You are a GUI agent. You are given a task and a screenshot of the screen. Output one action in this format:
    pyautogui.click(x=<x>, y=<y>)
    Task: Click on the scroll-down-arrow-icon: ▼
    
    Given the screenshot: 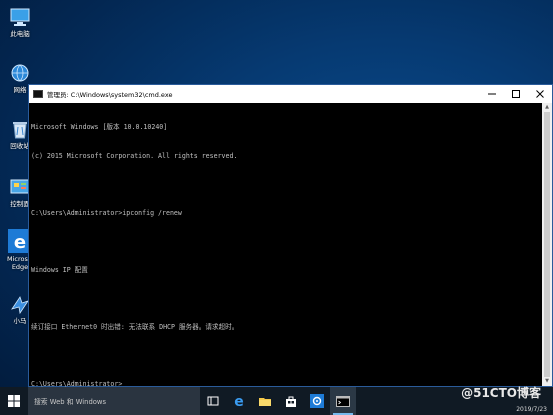 What is the action you would take?
    pyautogui.click(x=547, y=381)
    